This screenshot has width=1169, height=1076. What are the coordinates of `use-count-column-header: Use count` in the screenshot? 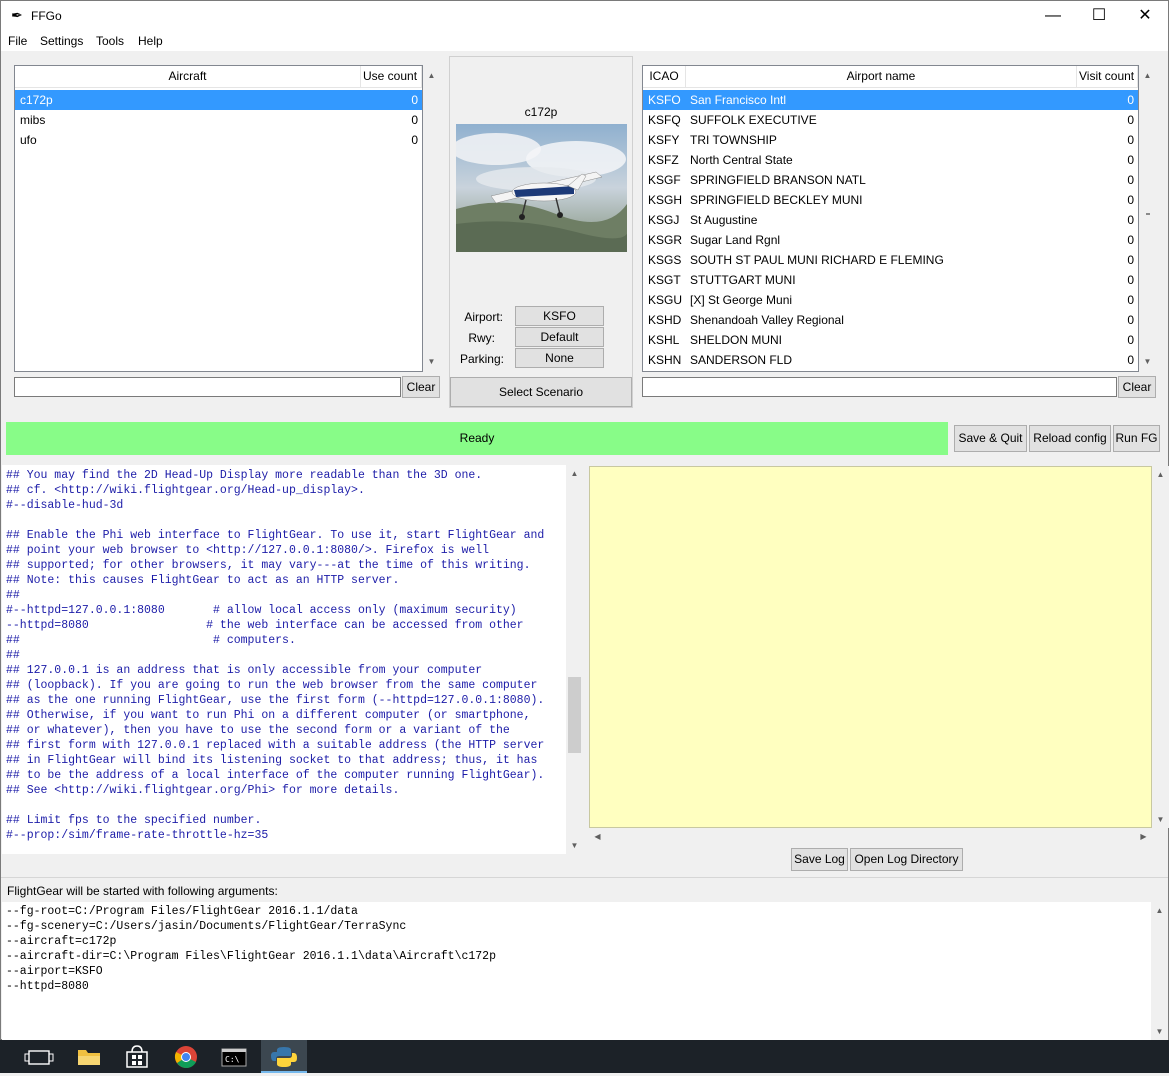 It's located at (391, 77).